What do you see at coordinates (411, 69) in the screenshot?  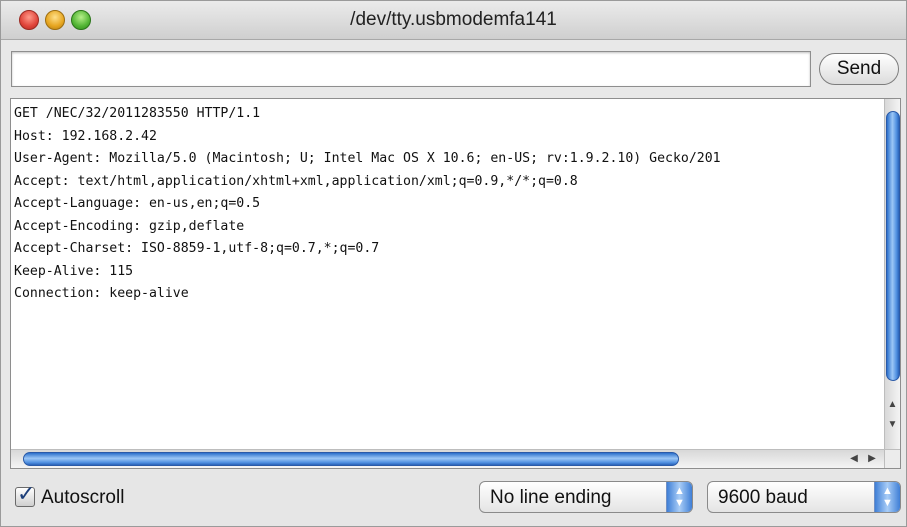 I see `send-input` at bounding box center [411, 69].